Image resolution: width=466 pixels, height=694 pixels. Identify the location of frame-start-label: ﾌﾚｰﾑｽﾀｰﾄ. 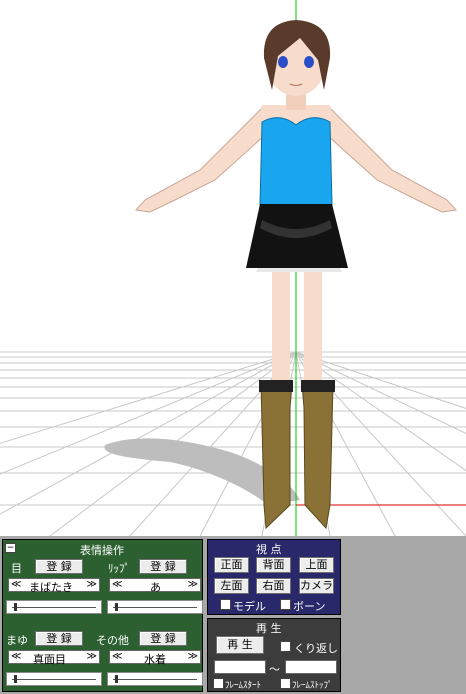
(243, 686).